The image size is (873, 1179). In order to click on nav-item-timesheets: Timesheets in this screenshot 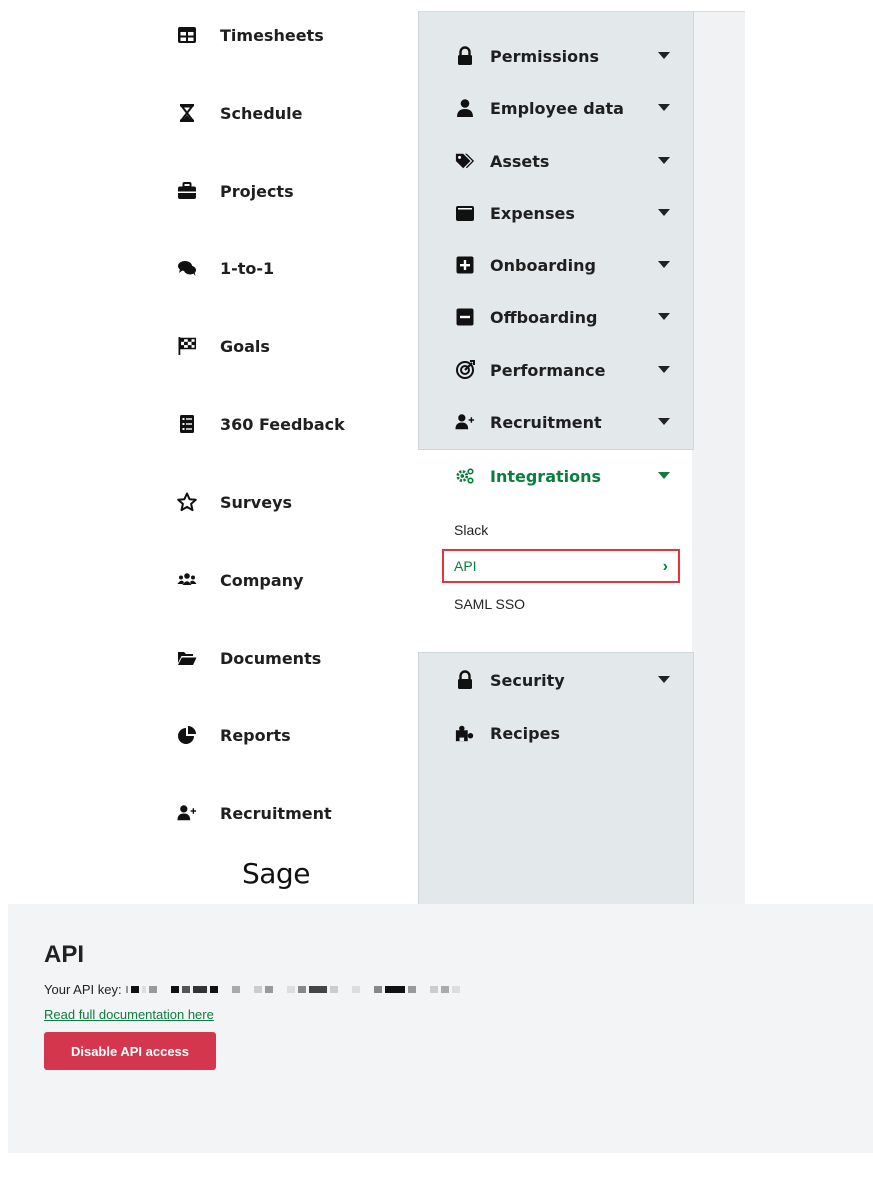, I will do `click(250, 35)`.